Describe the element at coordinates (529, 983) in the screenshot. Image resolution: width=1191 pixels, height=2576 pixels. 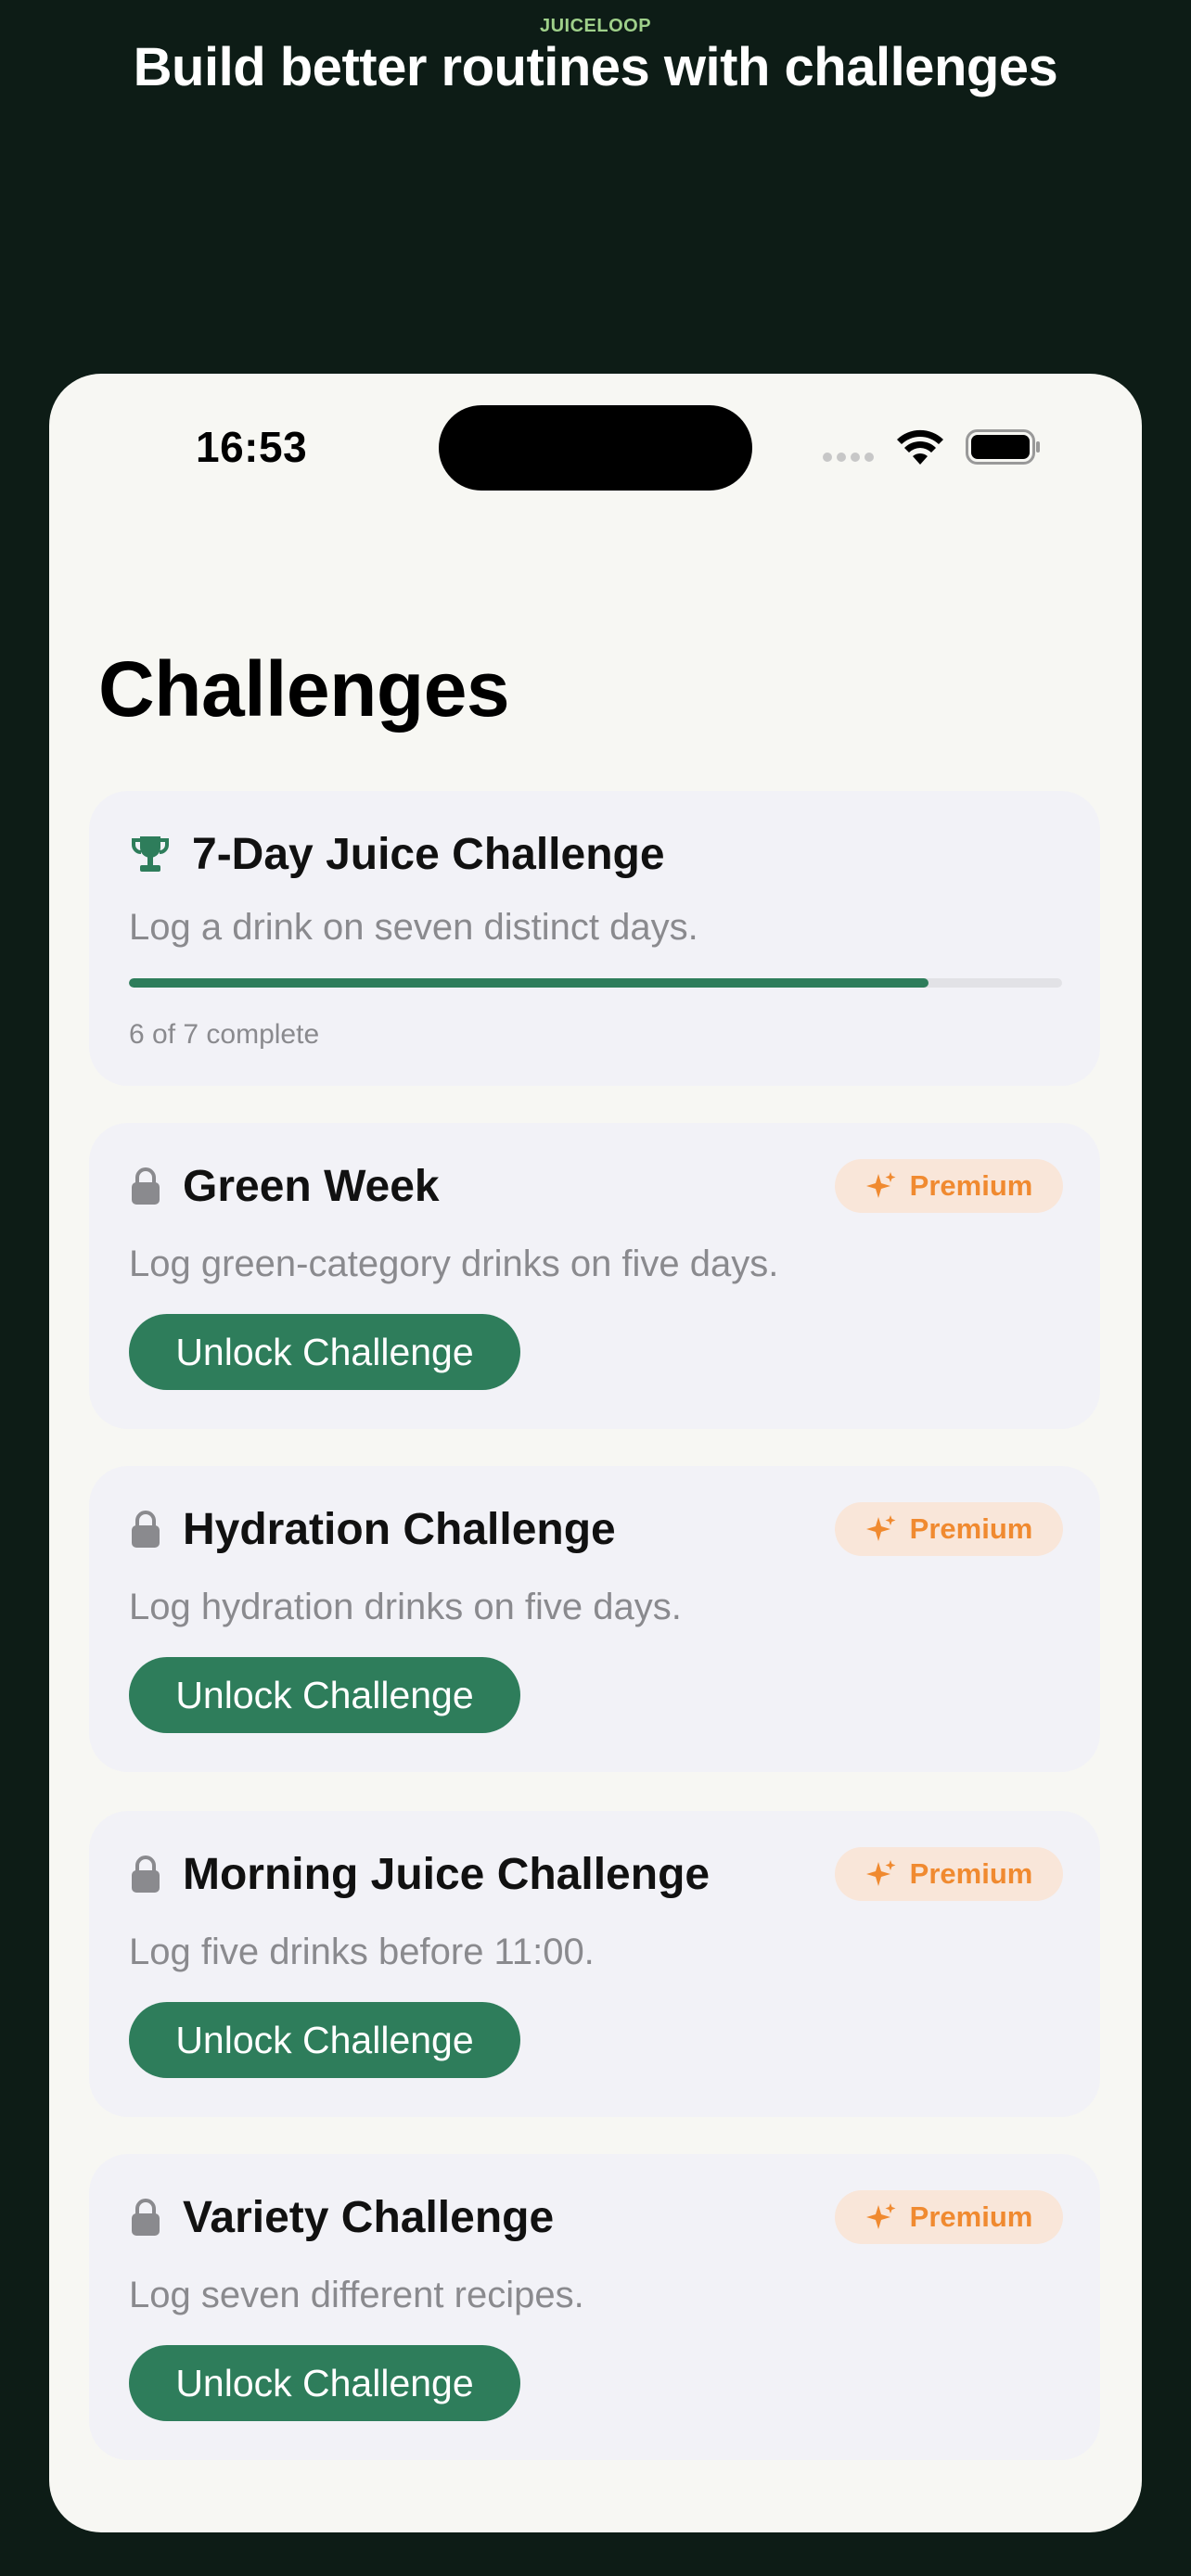
I see `progress-fill` at that location.